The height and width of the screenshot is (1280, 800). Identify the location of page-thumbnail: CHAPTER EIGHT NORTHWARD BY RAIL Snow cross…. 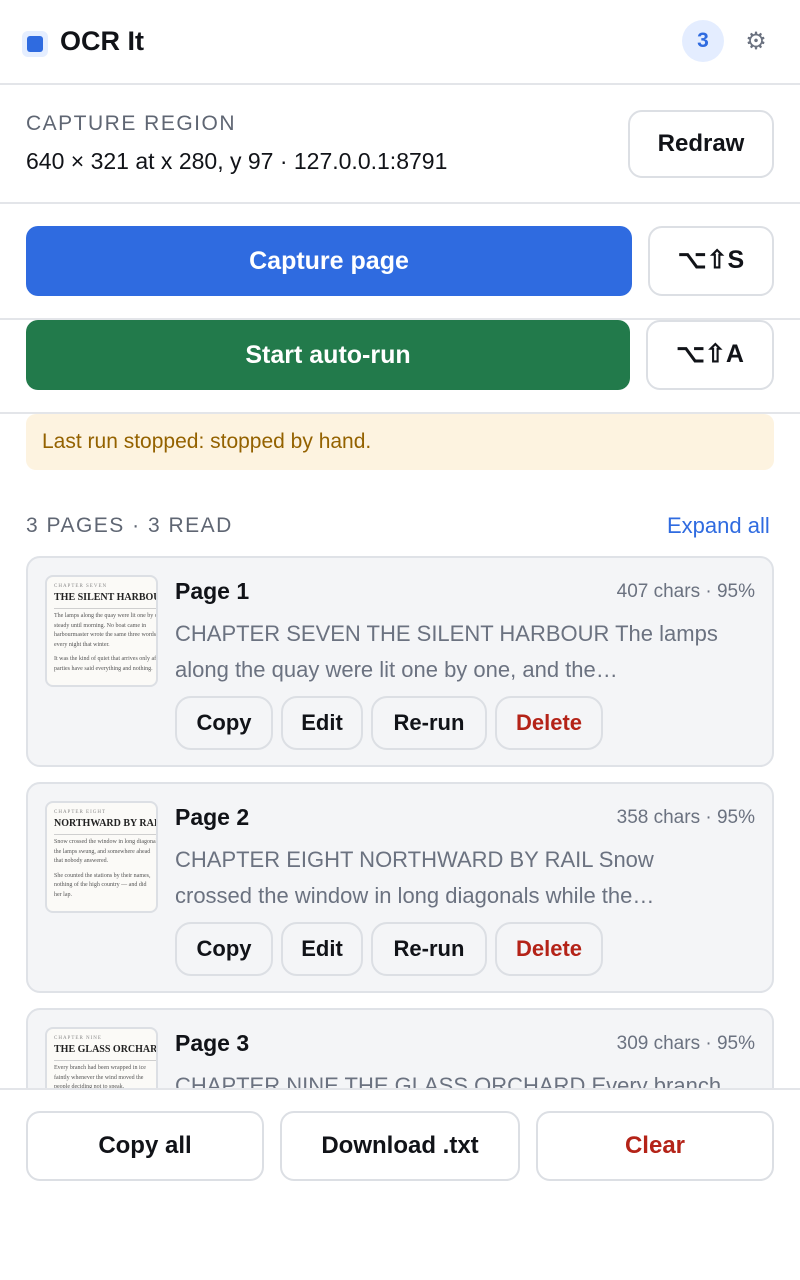
(101, 857).